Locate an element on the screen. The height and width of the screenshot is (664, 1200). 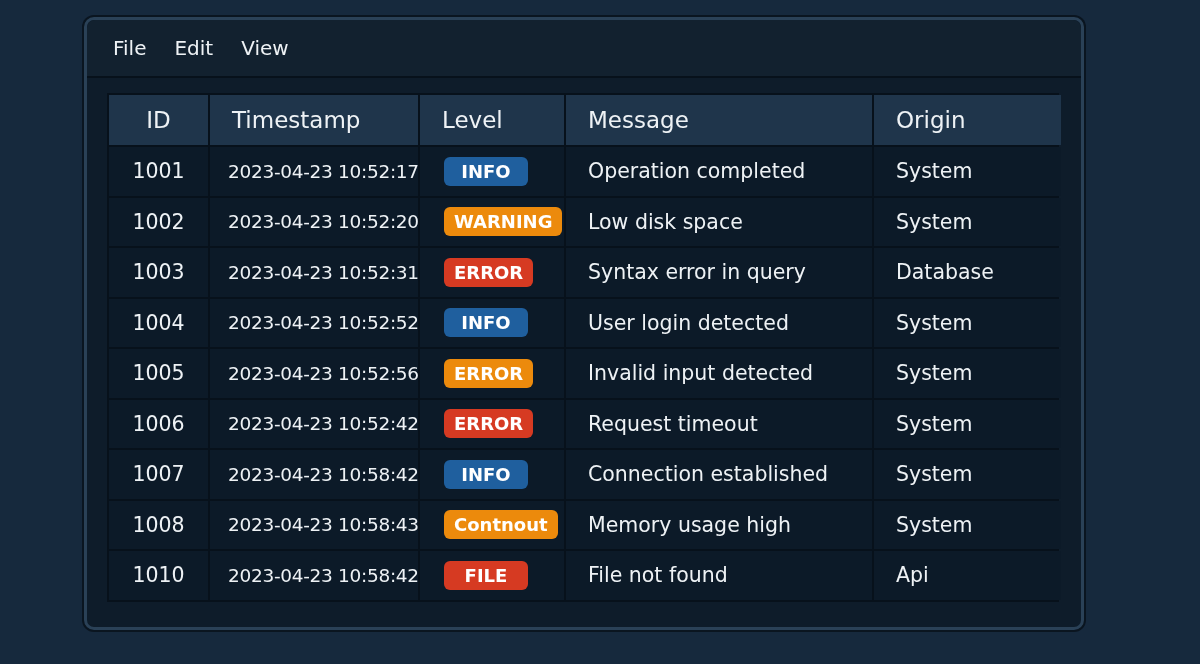
timestamp-cell: 2023-04-23 10:52:31 is located at coordinates (314, 272).